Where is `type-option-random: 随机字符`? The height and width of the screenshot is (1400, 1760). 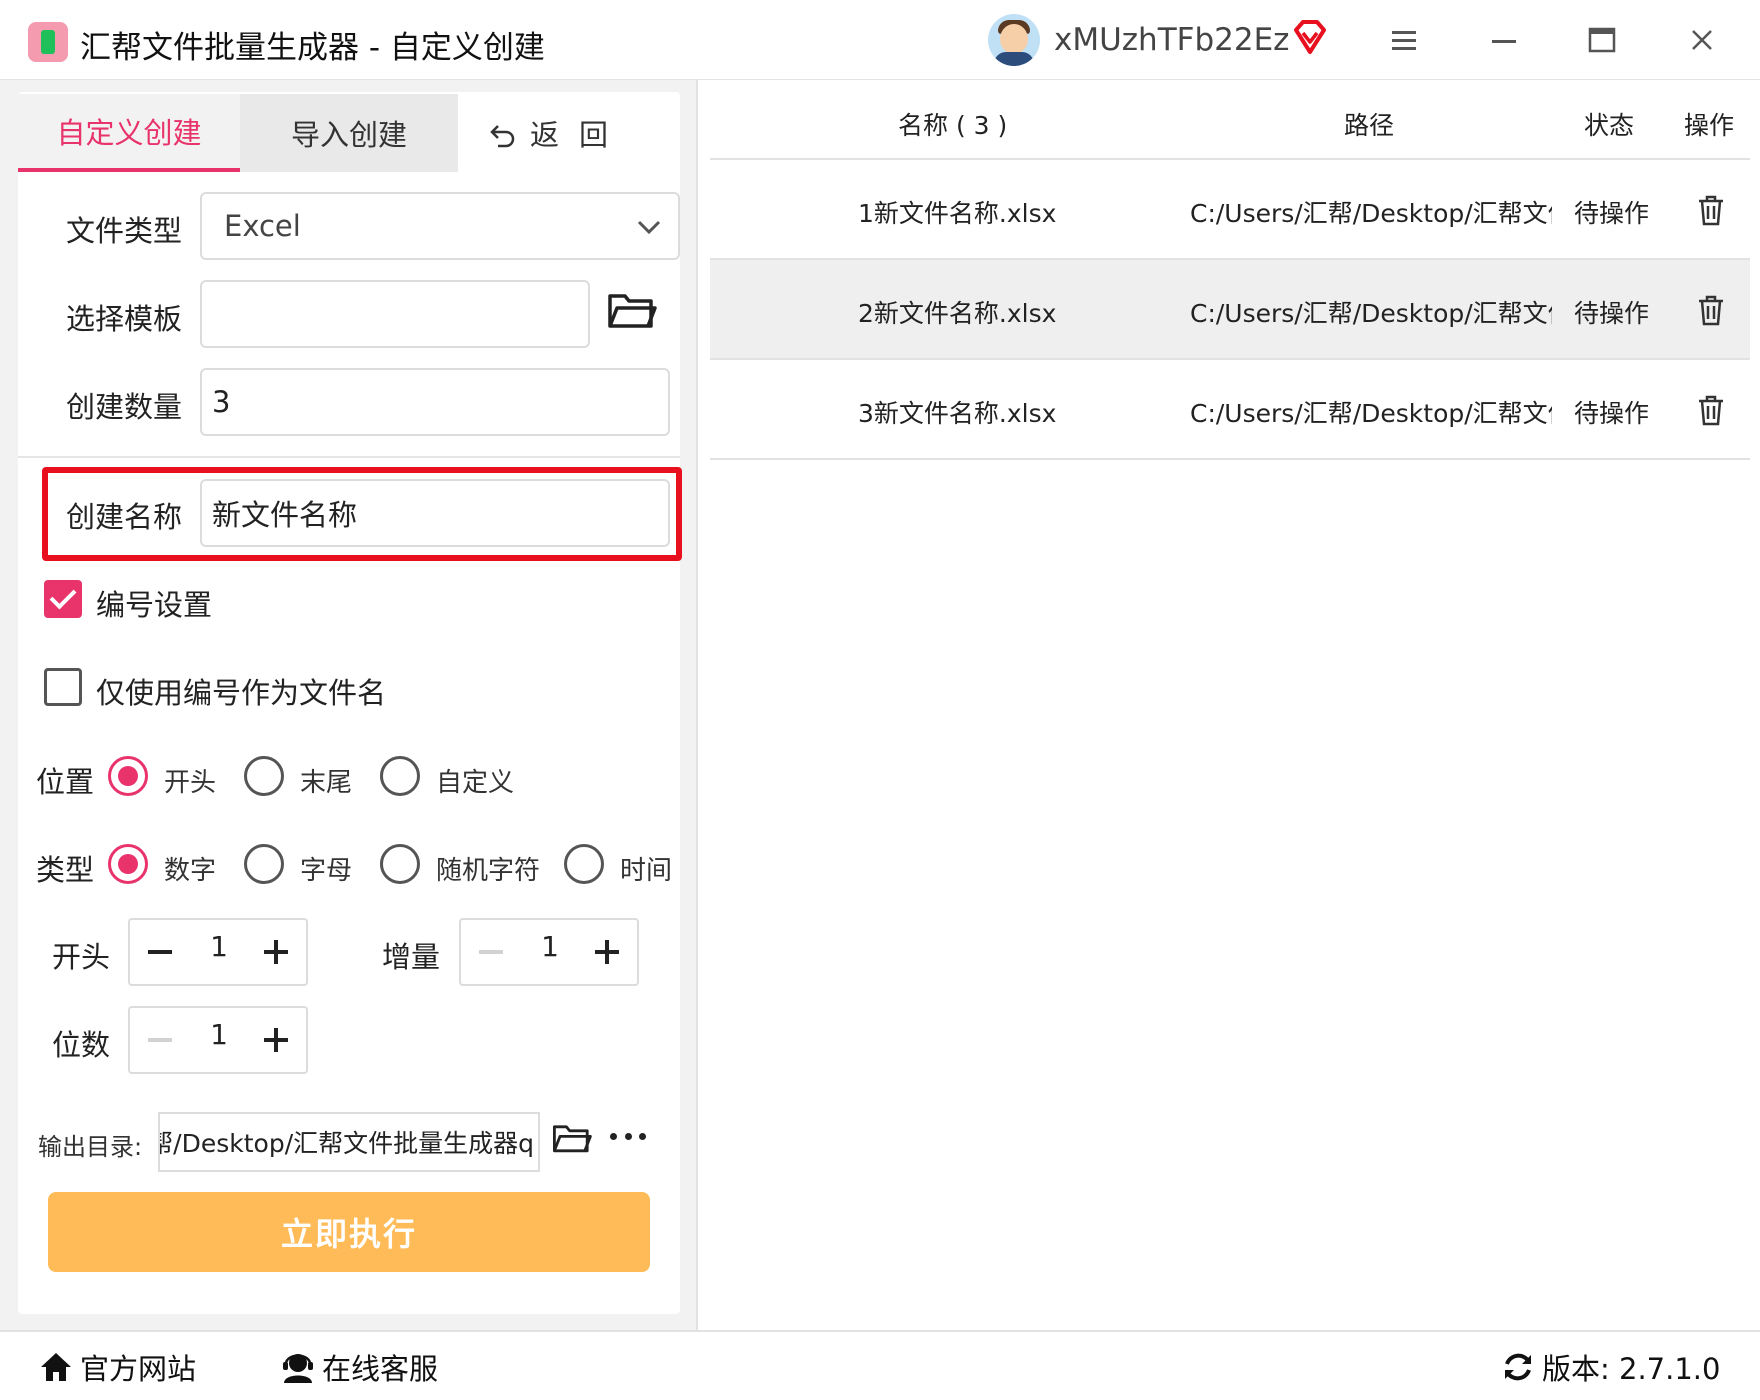 type-option-random: 随机字符 is located at coordinates (488, 871).